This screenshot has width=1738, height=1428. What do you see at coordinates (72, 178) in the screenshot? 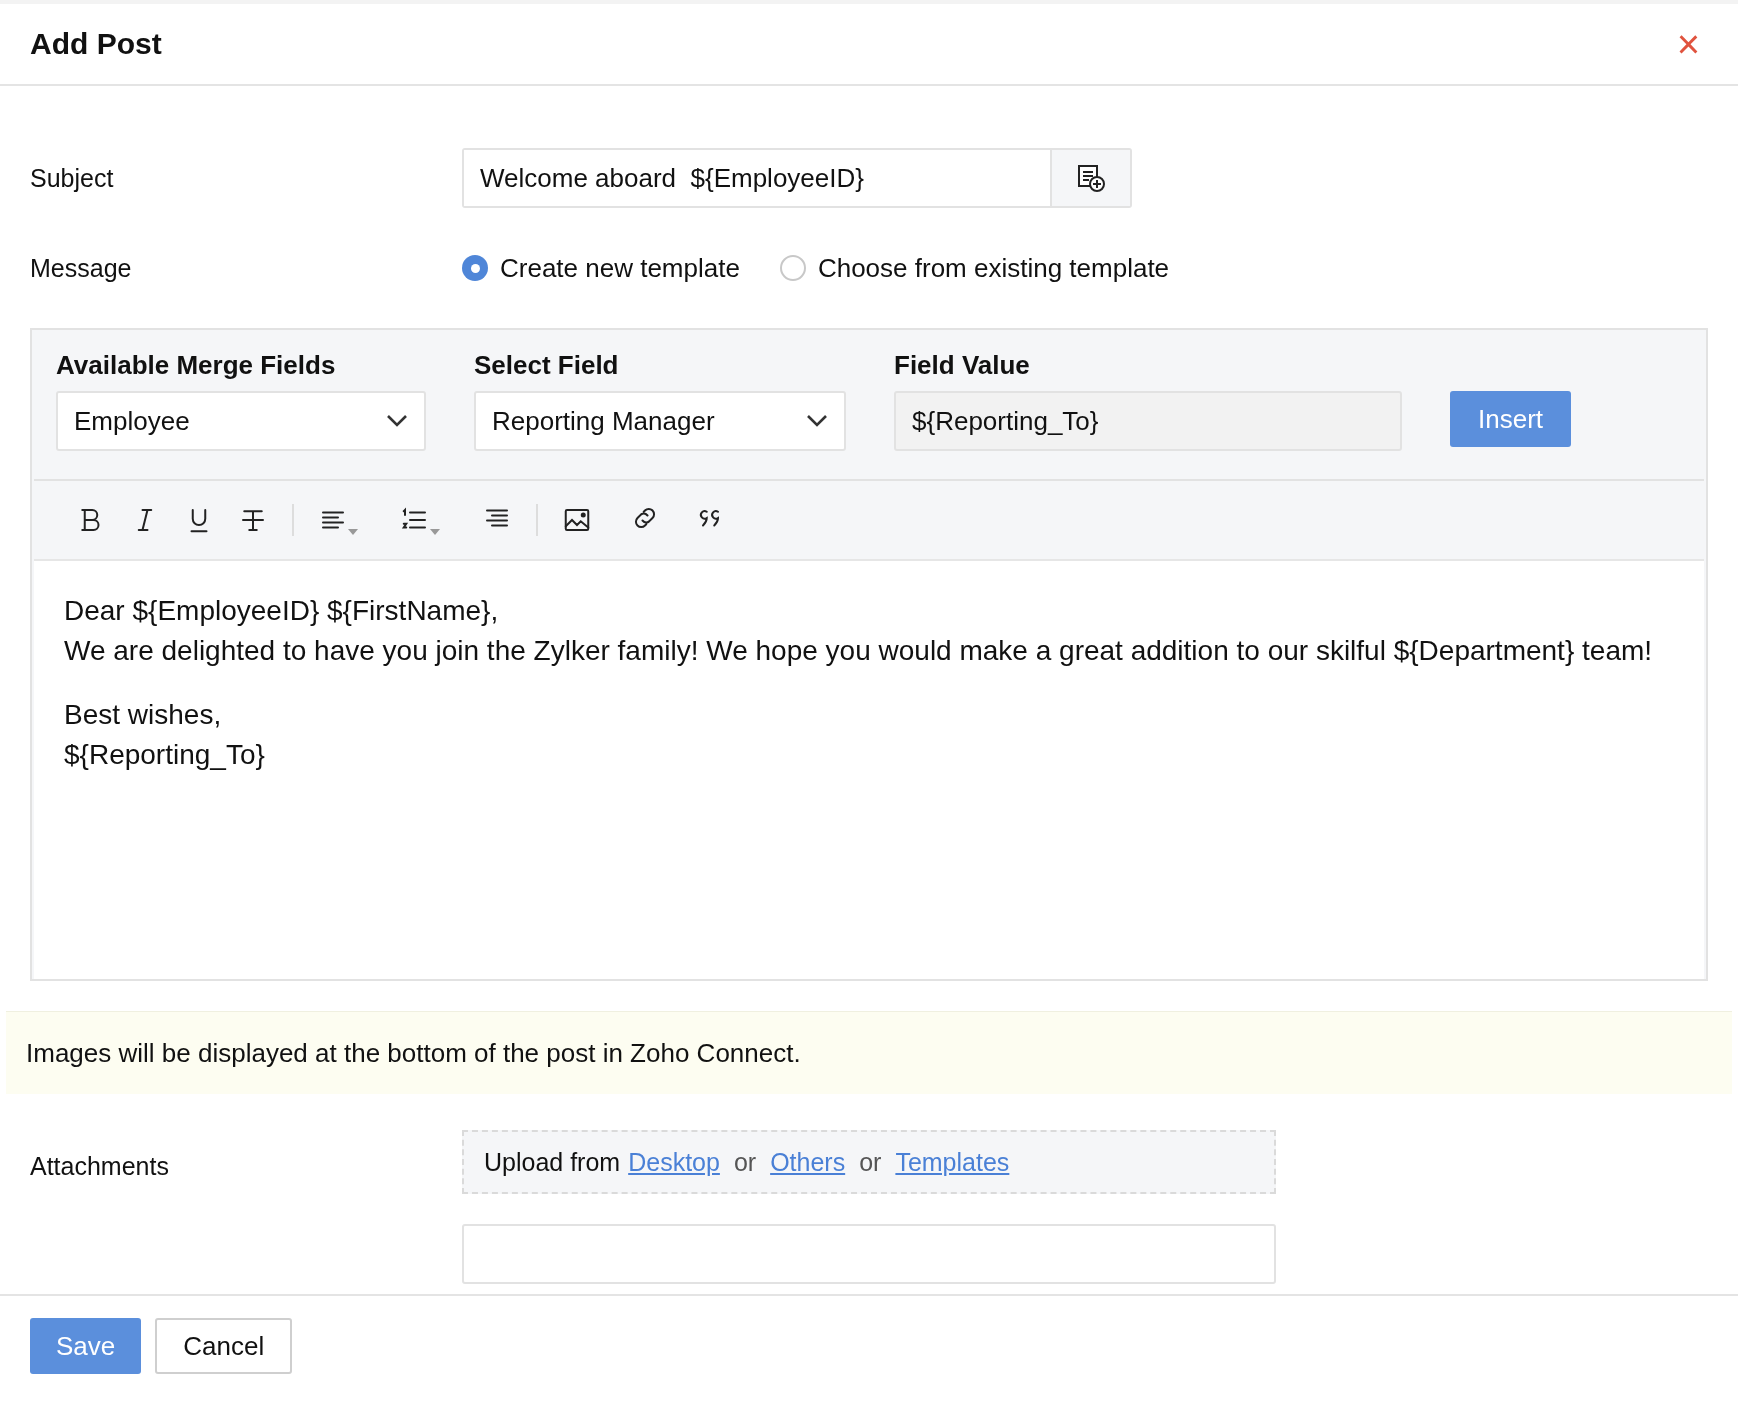
I see `subject-label: Subject` at bounding box center [72, 178].